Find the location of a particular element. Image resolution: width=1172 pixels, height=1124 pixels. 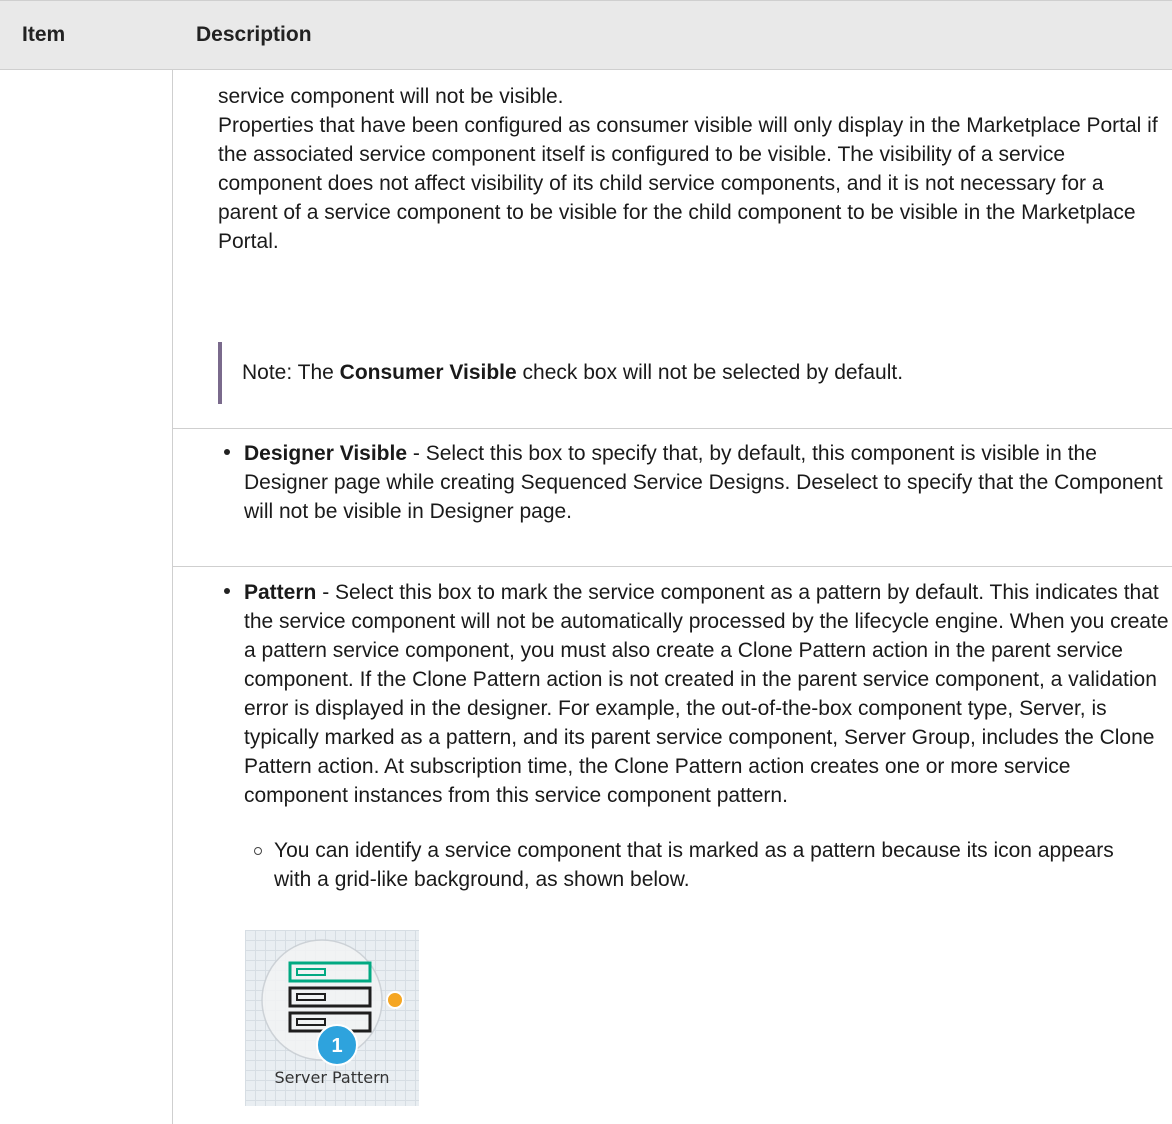

bullet-title: Pattern is located at coordinates (280, 592).